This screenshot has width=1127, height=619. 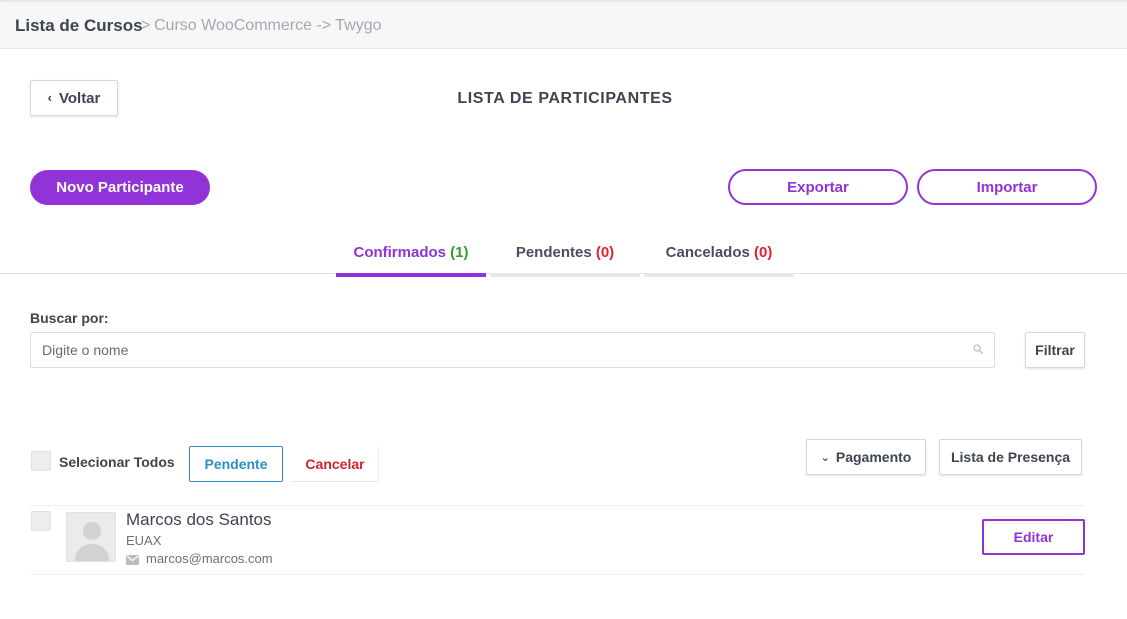 What do you see at coordinates (557, 505) in the screenshot?
I see `row-divider-top` at bounding box center [557, 505].